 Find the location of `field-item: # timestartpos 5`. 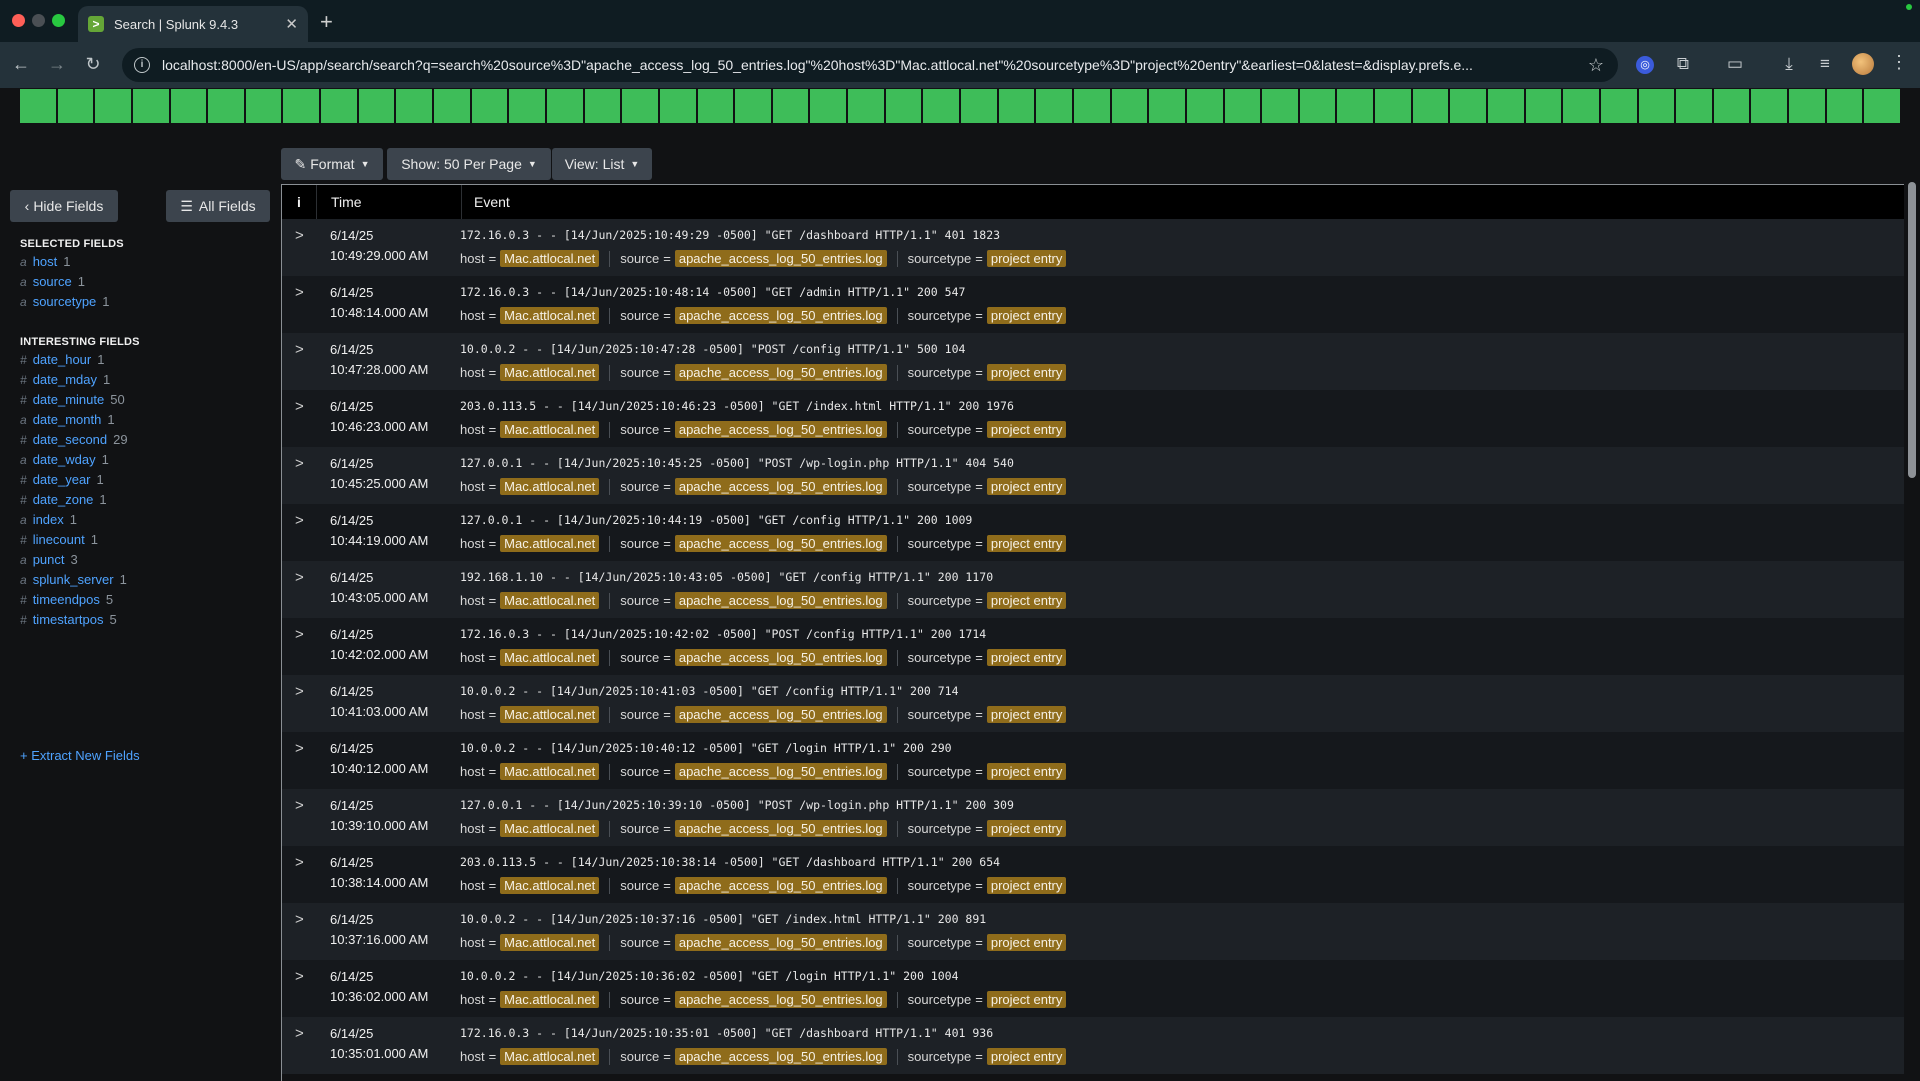

field-item: # timestartpos 5 is located at coordinates (68, 619).